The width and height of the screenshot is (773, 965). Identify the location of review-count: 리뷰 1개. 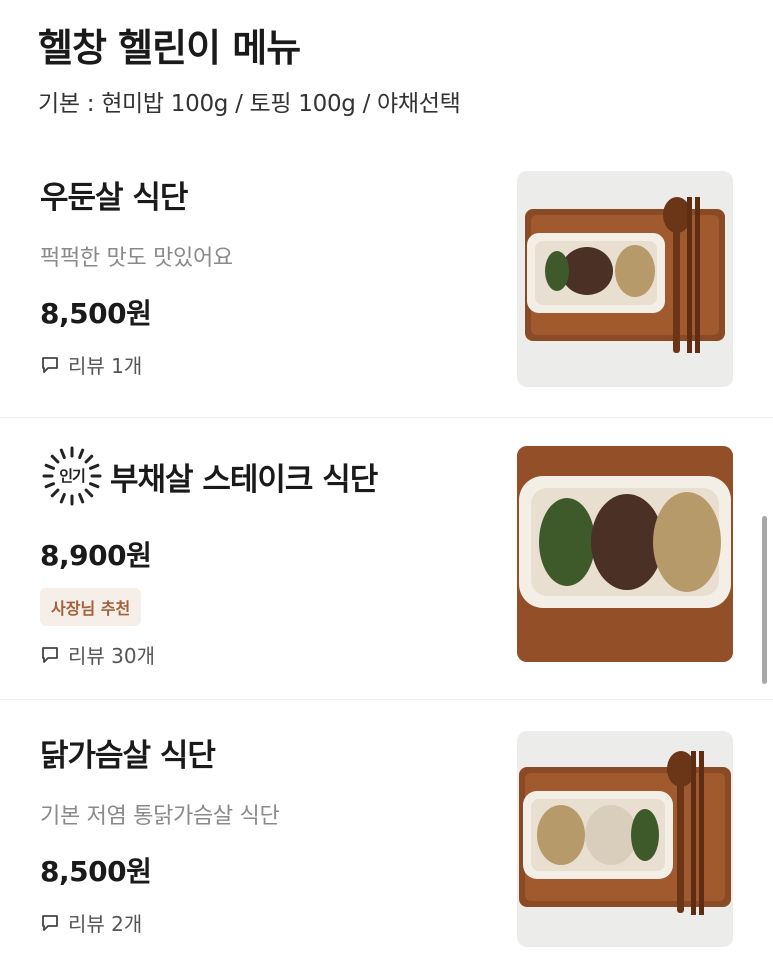
(91, 364).